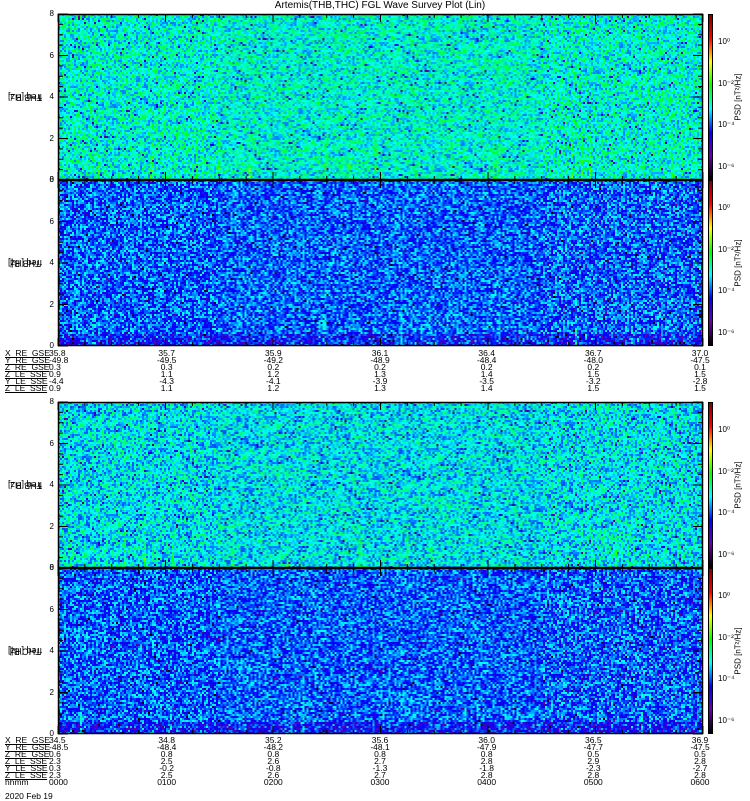  Describe the element at coordinates (166, 388) in the screenshot. I see `ephemeris-value: 1.1` at that location.